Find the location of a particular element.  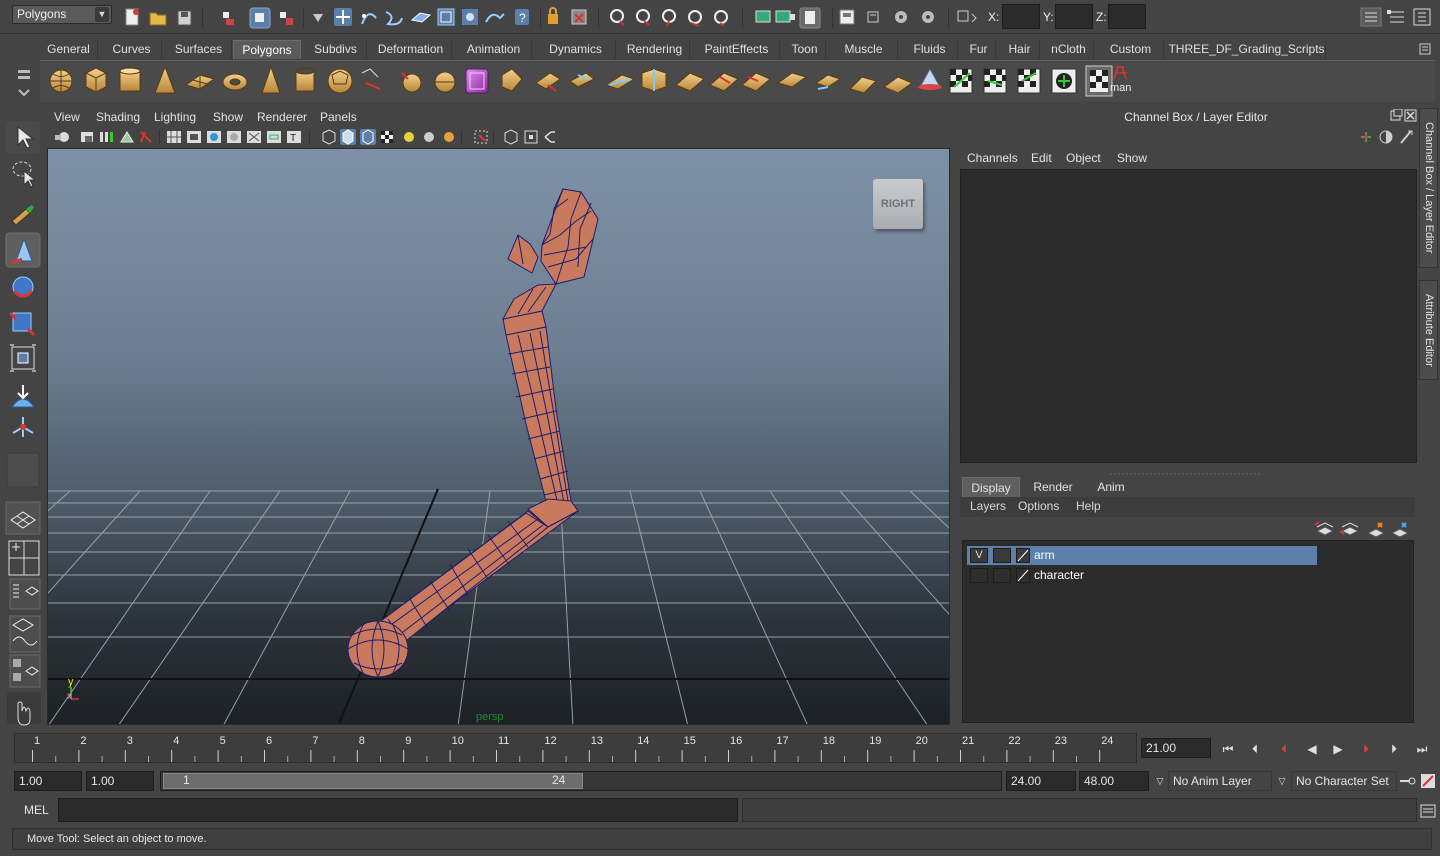

lasso-select-icon is located at coordinates (617, 17).